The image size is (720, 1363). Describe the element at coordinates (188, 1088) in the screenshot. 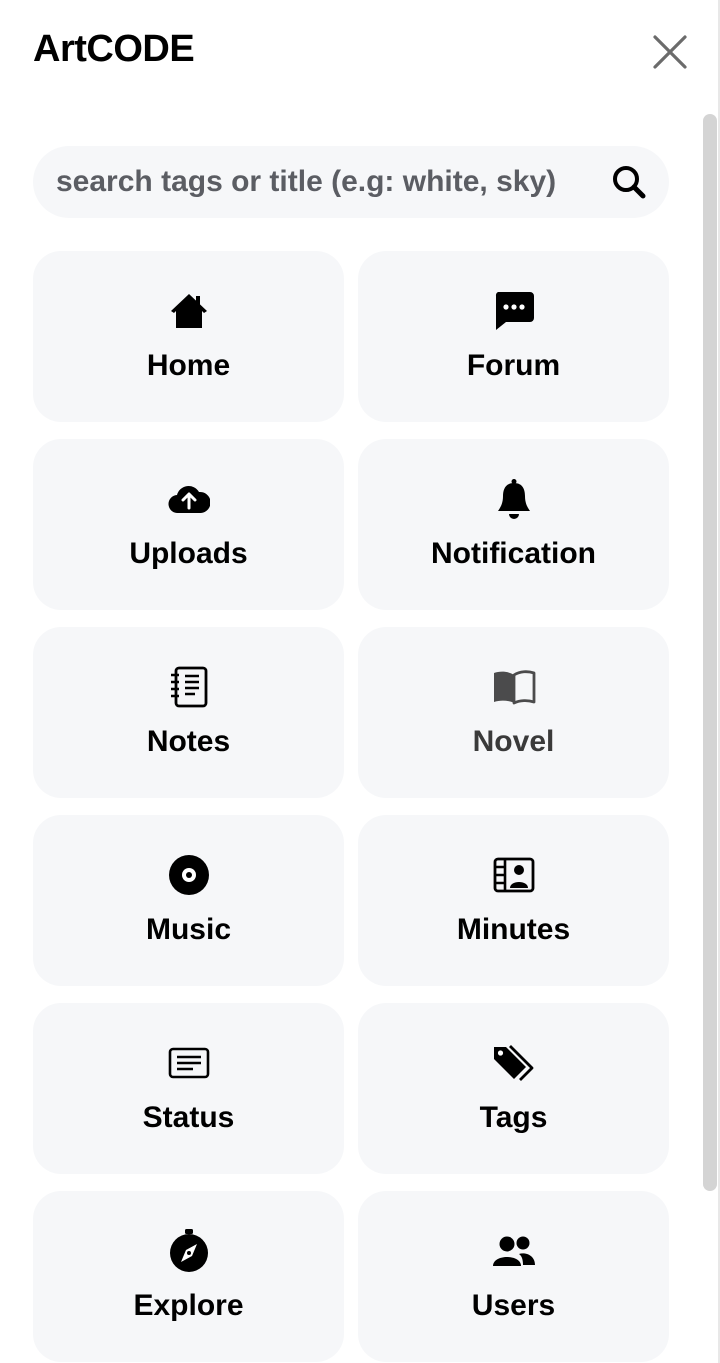

I see `menu-item-status: Status` at that location.